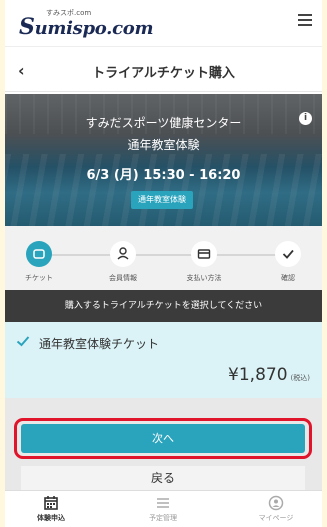 The width and height of the screenshot is (327, 527). I want to click on bottom-nav: 体験申込 予定管理 マイページ, so click(163, 508).